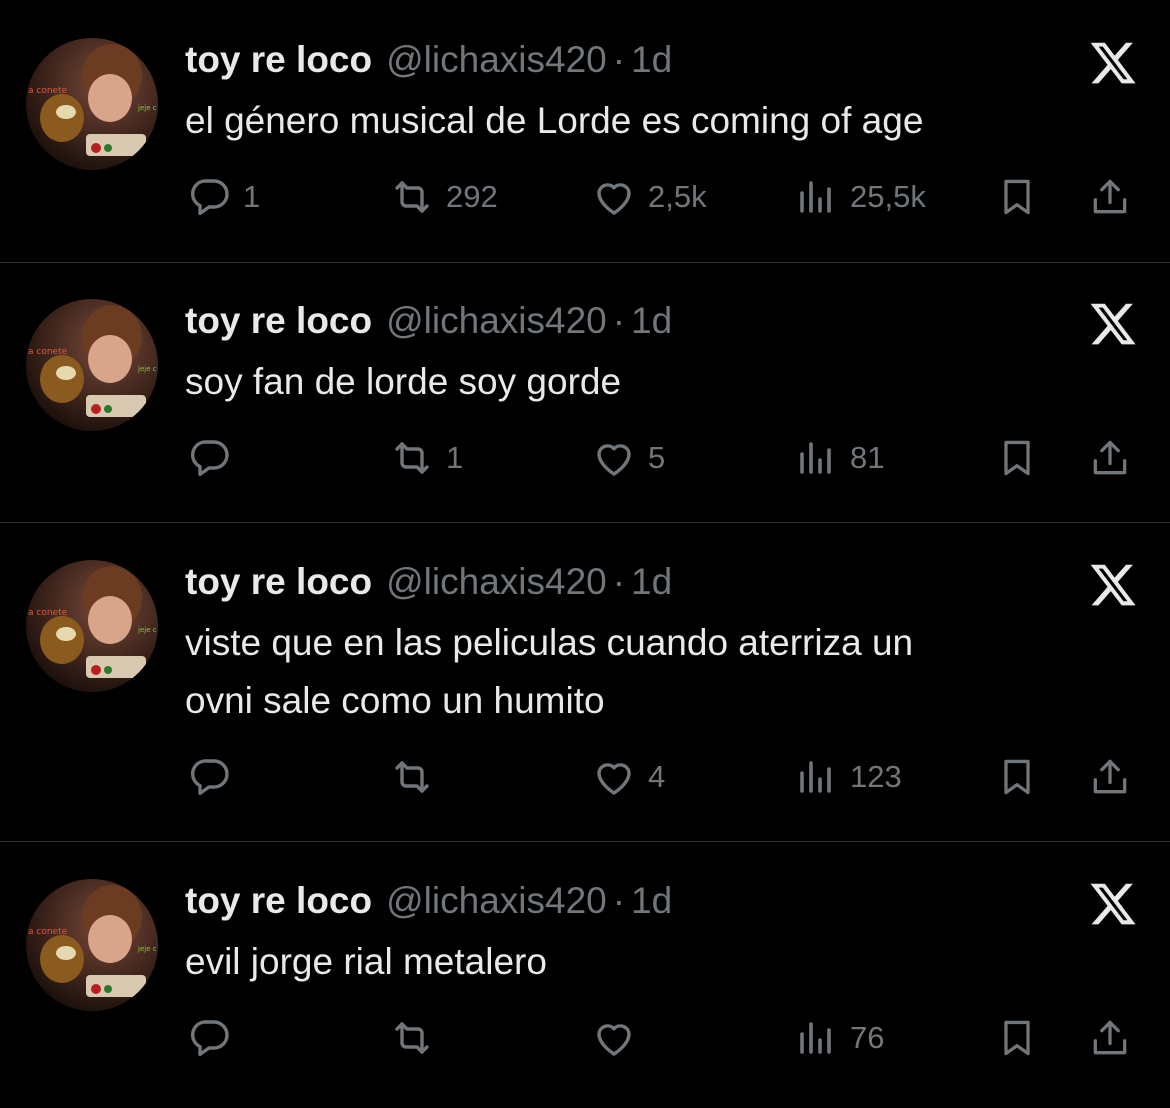 This screenshot has height=1108, width=1170. What do you see at coordinates (455, 457) in the screenshot?
I see `retweet-count: 1` at bounding box center [455, 457].